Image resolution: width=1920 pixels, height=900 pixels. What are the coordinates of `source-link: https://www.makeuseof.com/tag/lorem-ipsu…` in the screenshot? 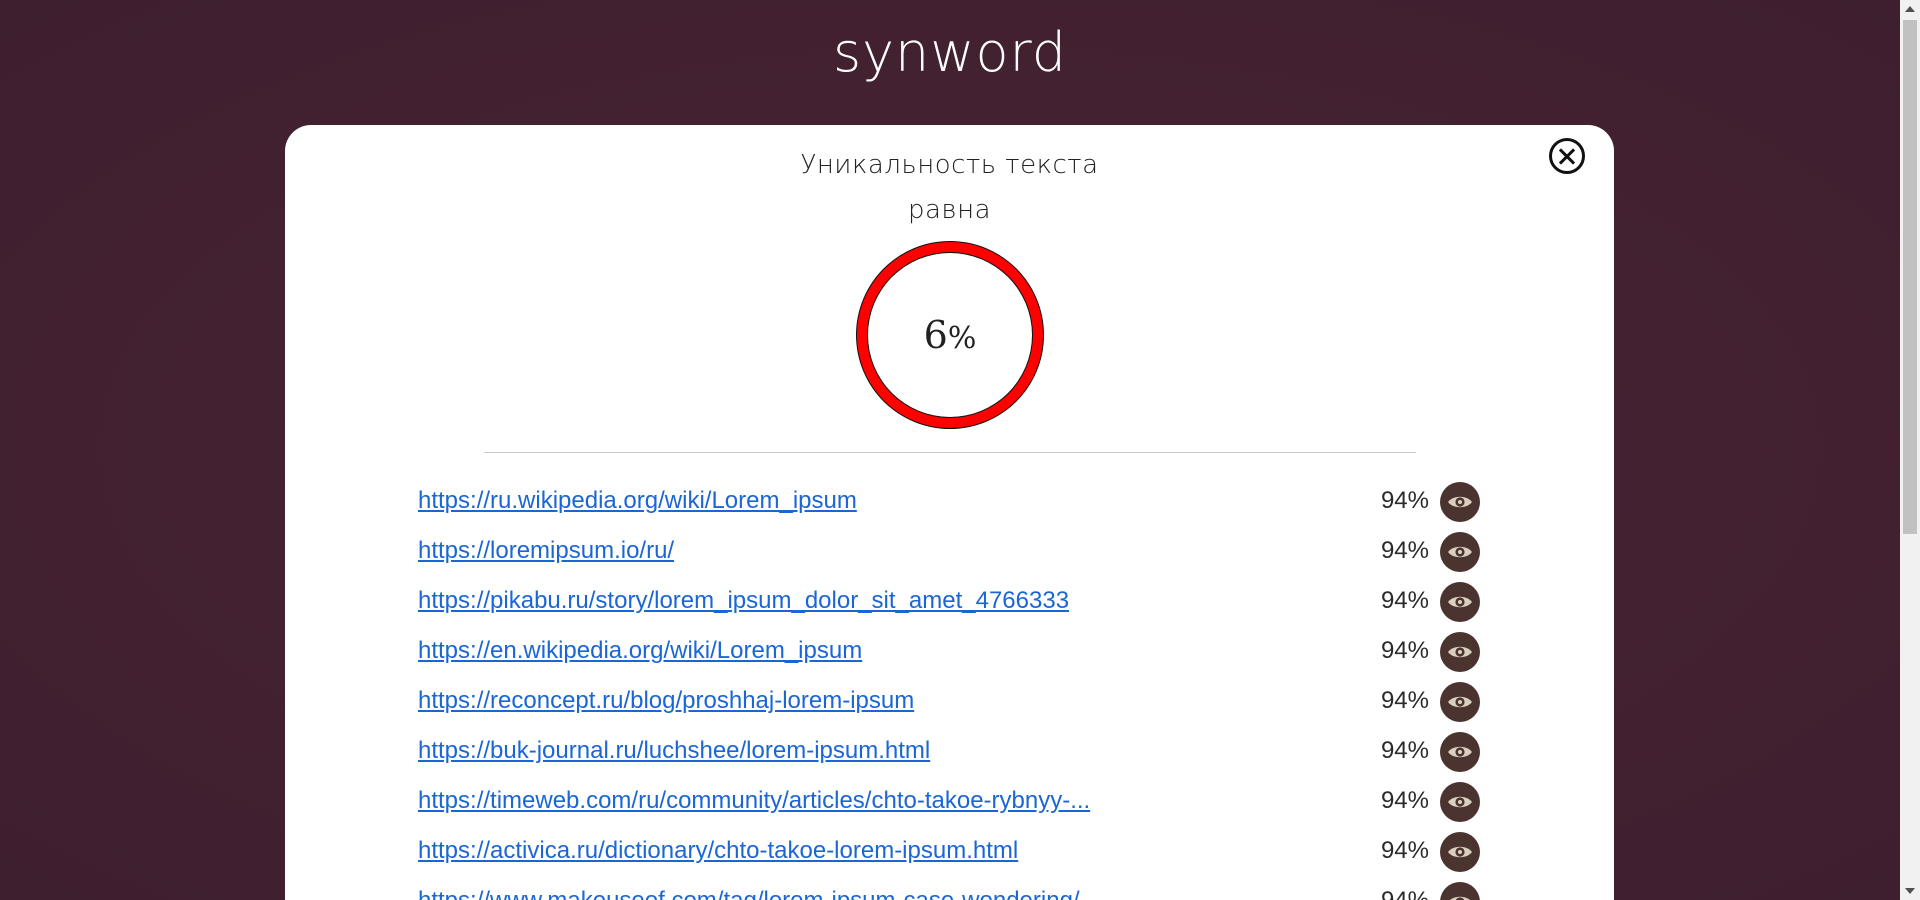 It's located at (749, 893).